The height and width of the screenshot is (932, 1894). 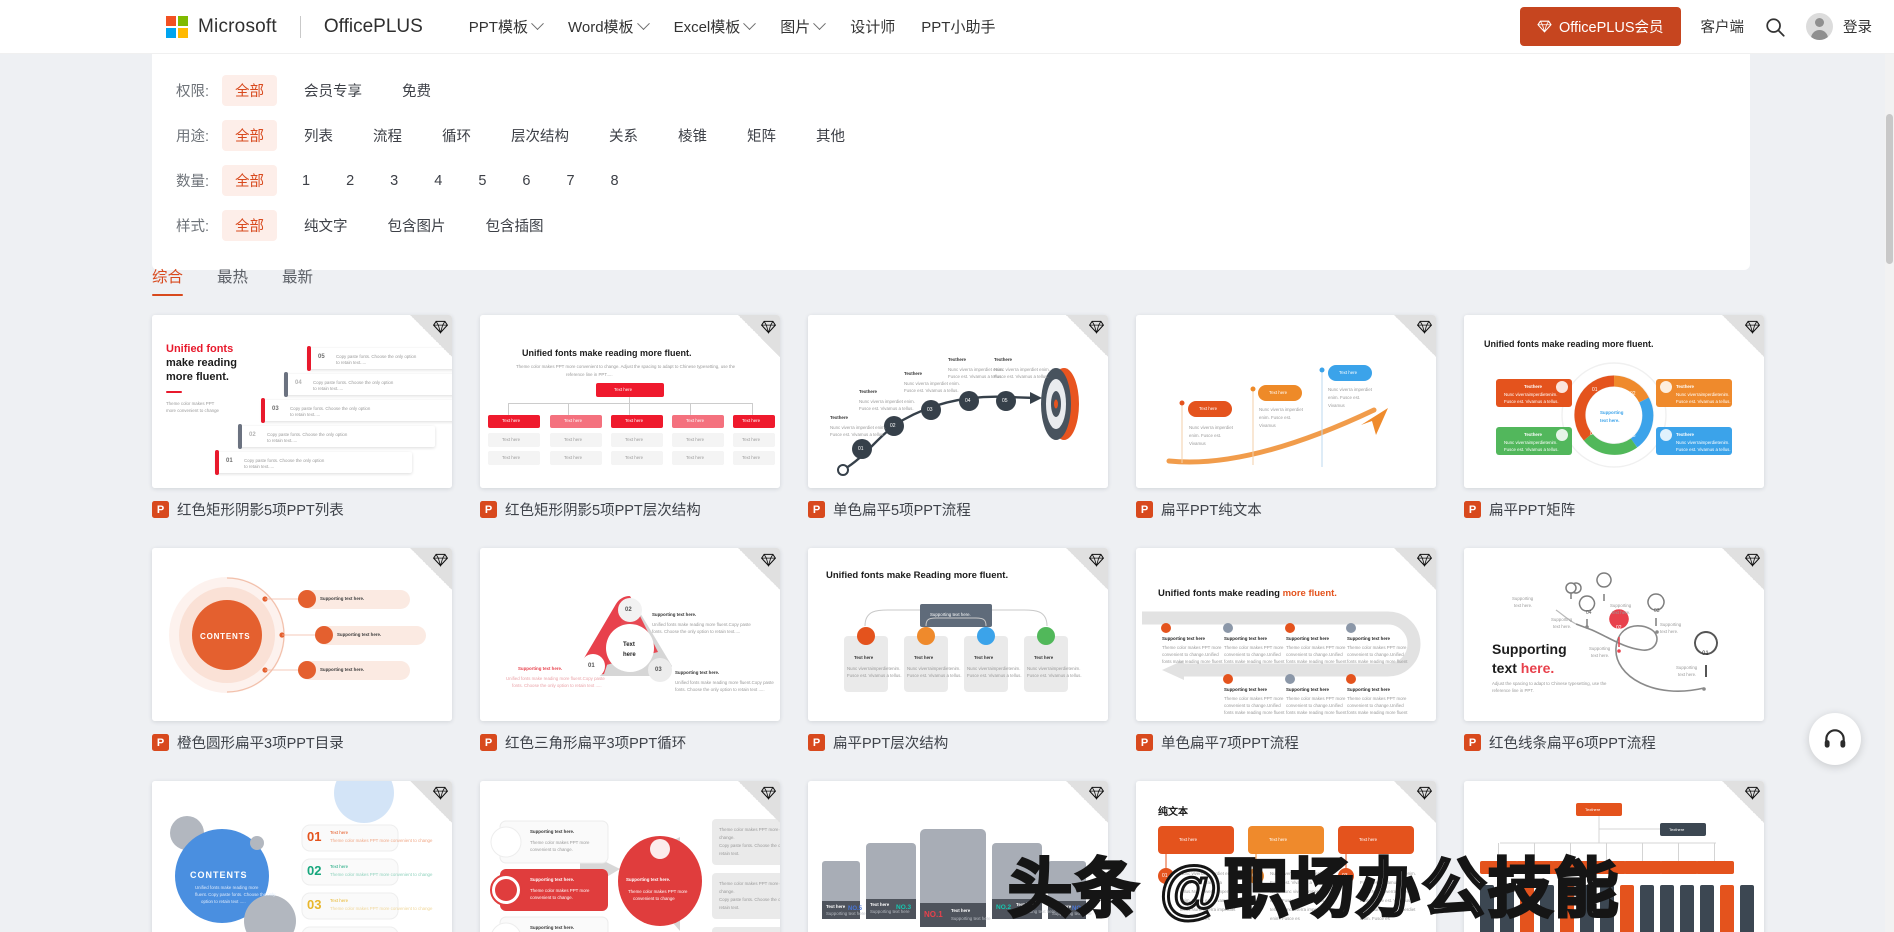 I want to click on filter-option-8: 8, so click(x=615, y=181).